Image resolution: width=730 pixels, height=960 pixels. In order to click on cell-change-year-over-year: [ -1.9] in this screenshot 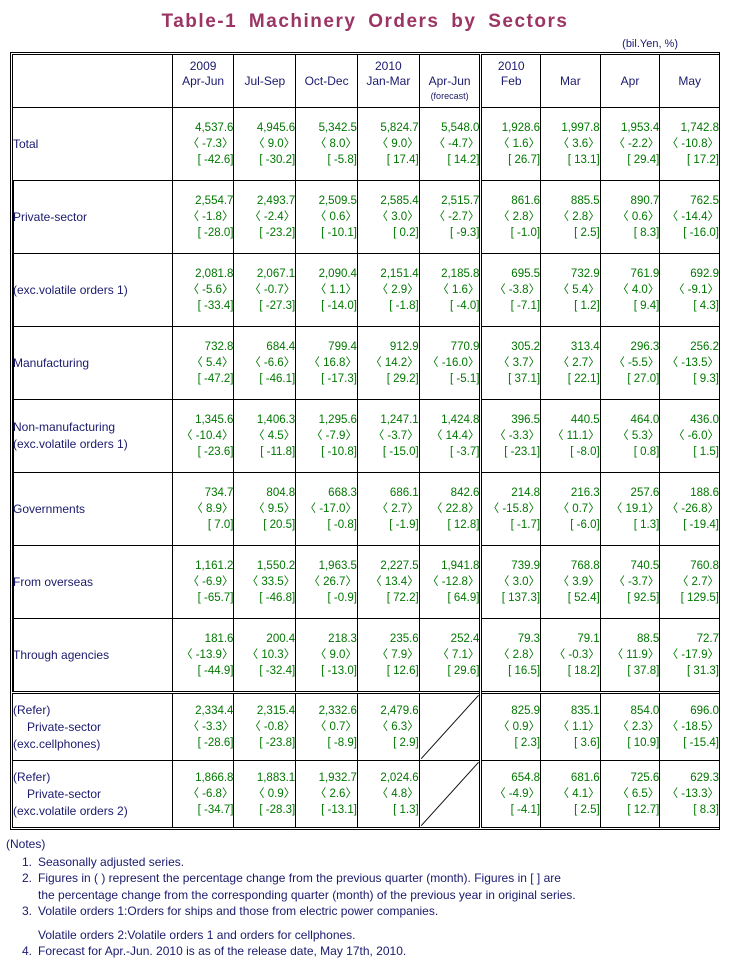, I will do `click(404, 525)`.